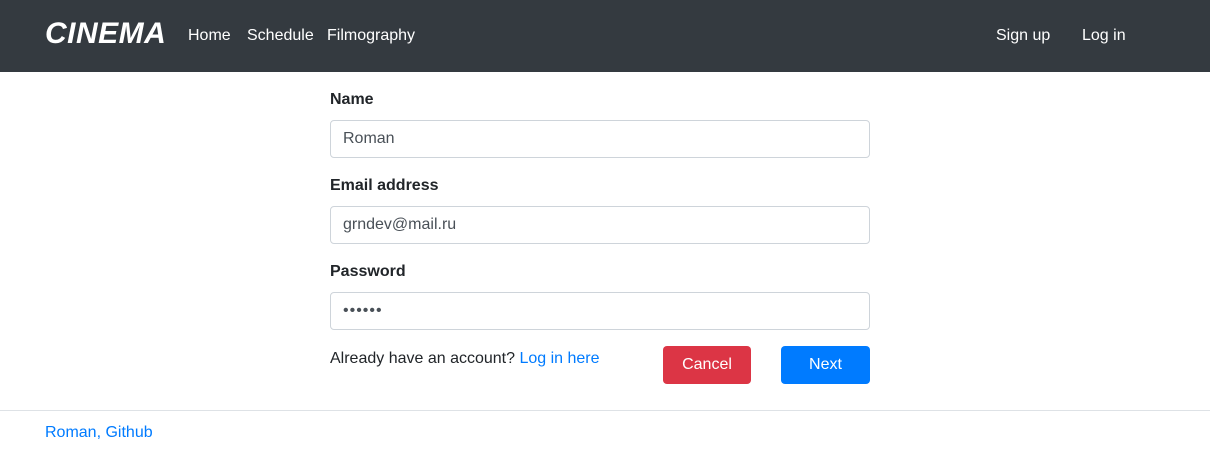  I want to click on account-prompt: Already have an account? Log in here, so click(465, 359).